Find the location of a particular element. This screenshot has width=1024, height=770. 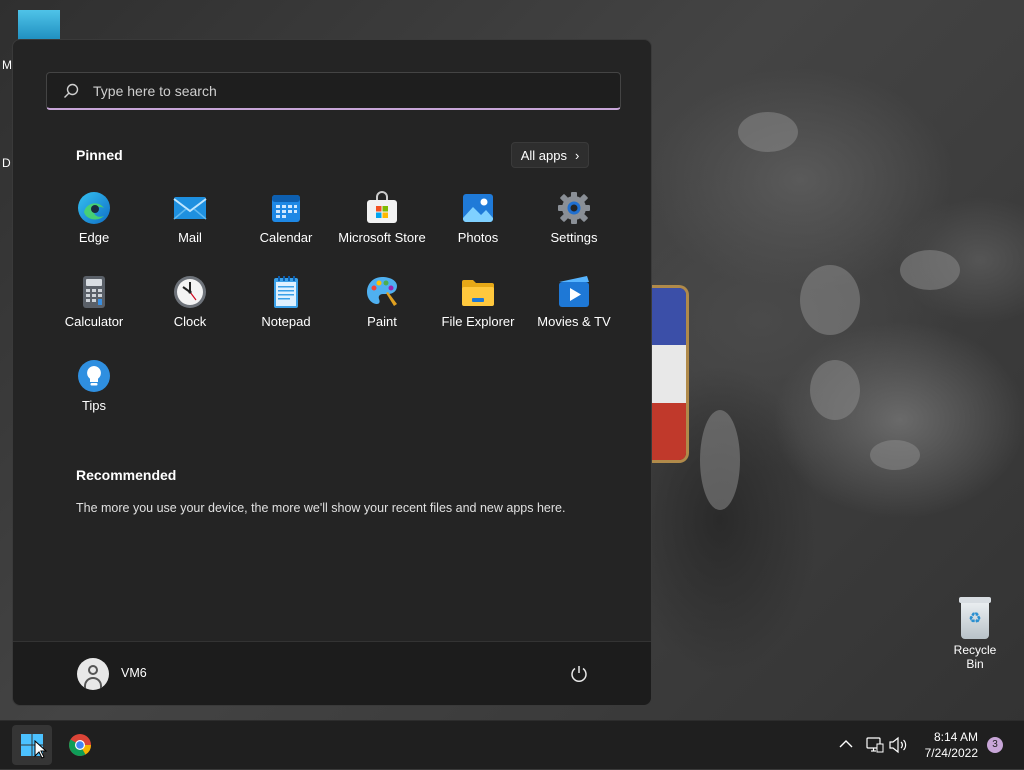

search-box is located at coordinates (333, 91).